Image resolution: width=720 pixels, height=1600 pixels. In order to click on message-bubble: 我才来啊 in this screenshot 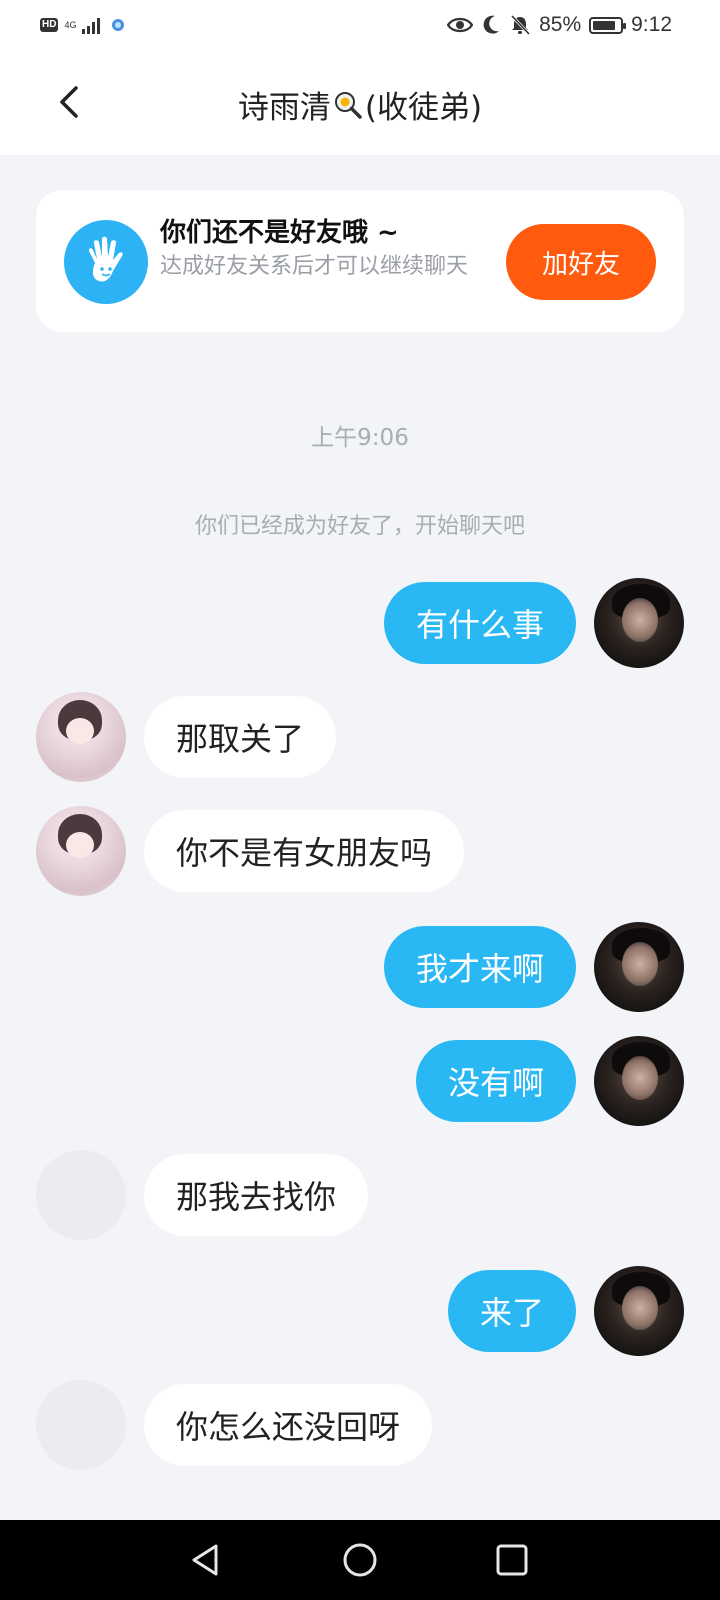, I will do `click(479, 967)`.